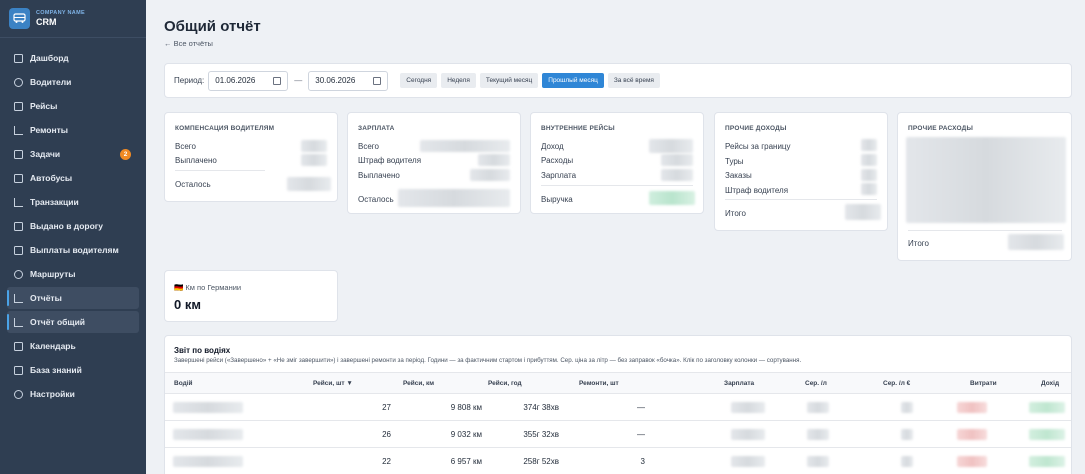  I want to click on column-header-income: Дохід, so click(1050, 383).